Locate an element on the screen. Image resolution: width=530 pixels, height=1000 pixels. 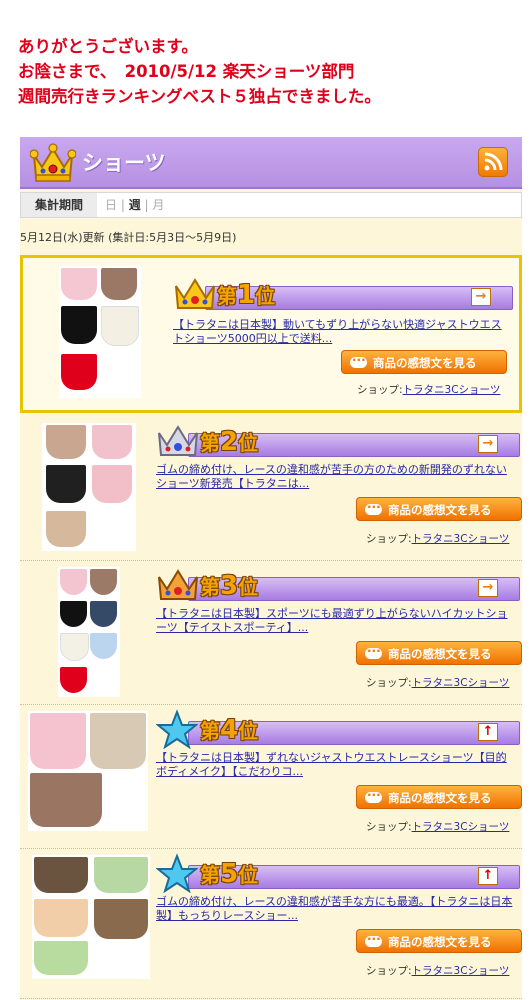
rank-banner: 第5位 ↑ is located at coordinates (337, 873).